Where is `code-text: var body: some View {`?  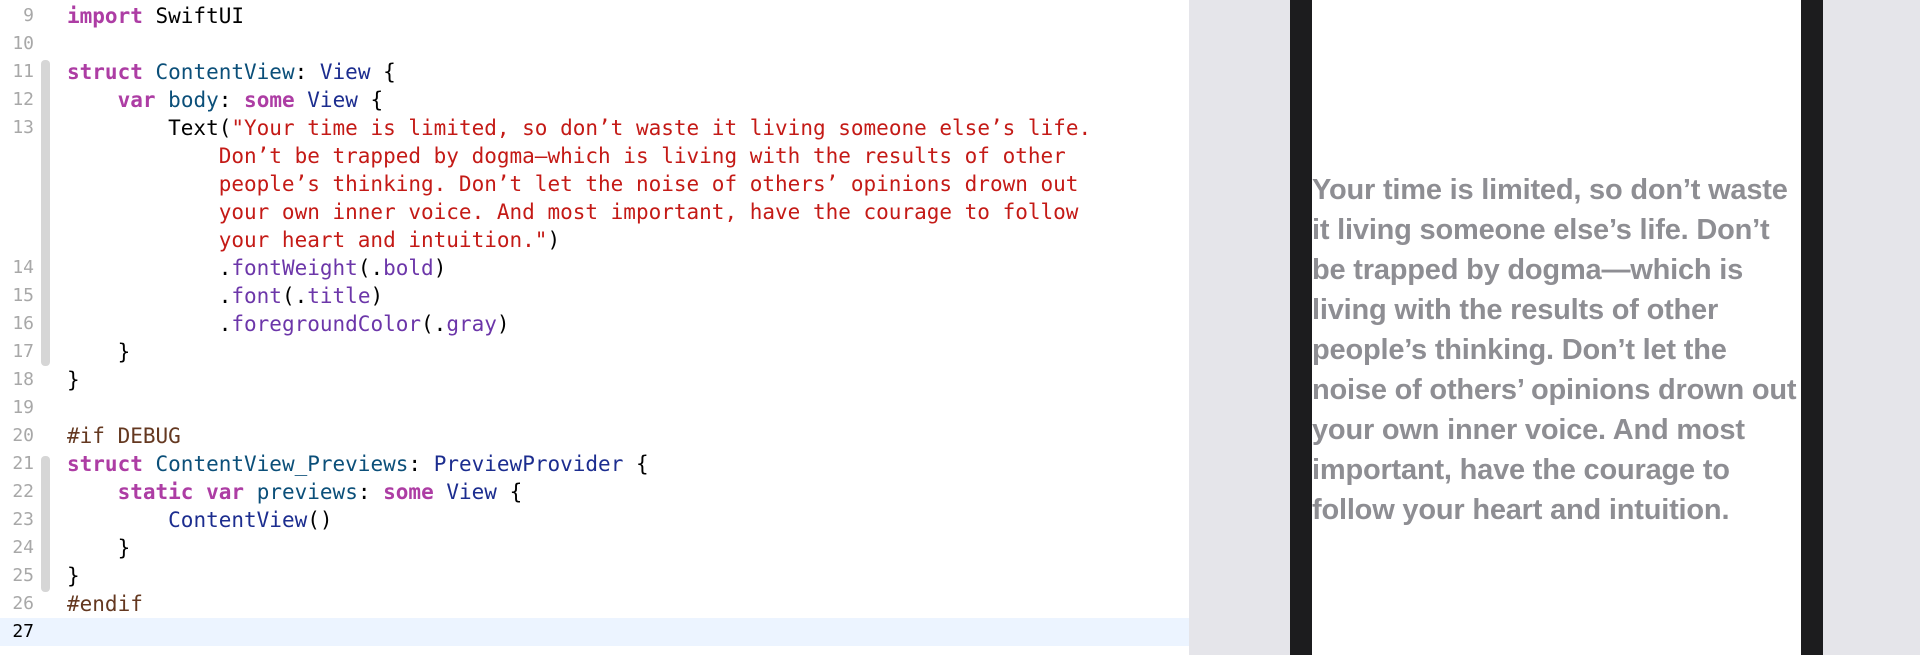
code-text: var body: some View { is located at coordinates (225, 100).